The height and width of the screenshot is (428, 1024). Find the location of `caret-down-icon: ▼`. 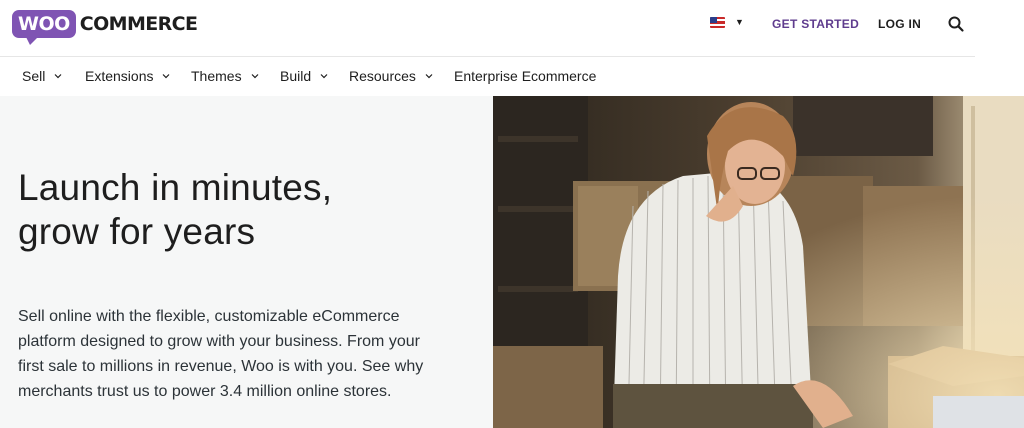

caret-down-icon: ▼ is located at coordinates (739, 22).